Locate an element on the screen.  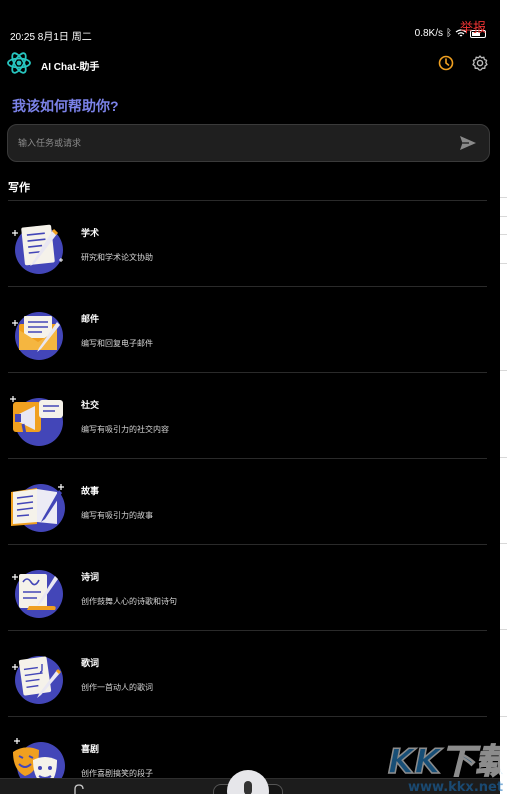
category-description: 研究和学术论文协助 is located at coordinates (117, 257).